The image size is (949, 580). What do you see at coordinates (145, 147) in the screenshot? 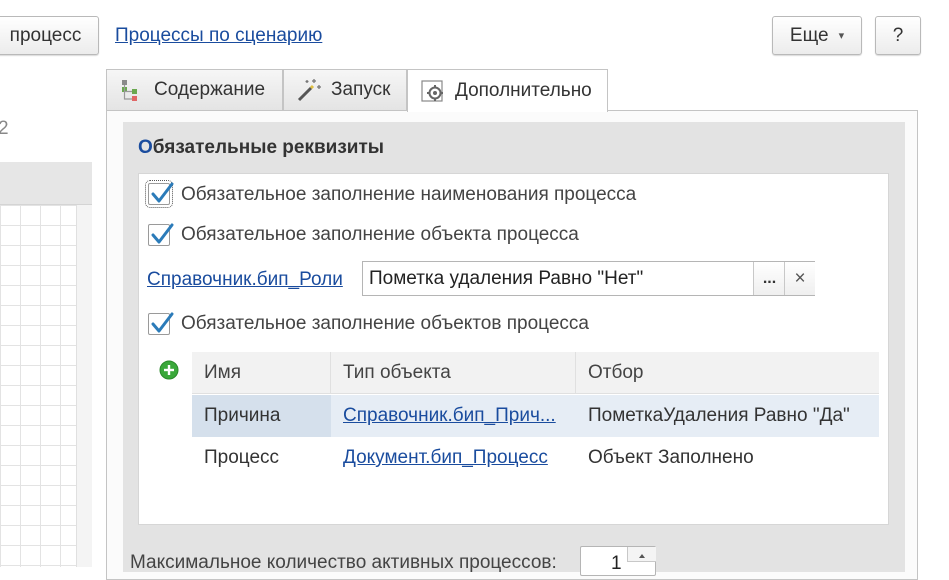
I see `group-title-accent: О` at bounding box center [145, 147].